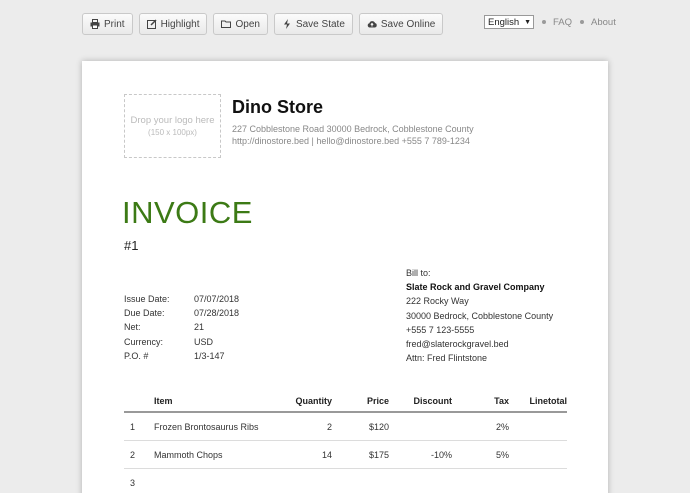 The width and height of the screenshot is (690, 493). Describe the element at coordinates (479, 344) in the screenshot. I see `client-email: fred@slaterockgravel.bed` at that location.